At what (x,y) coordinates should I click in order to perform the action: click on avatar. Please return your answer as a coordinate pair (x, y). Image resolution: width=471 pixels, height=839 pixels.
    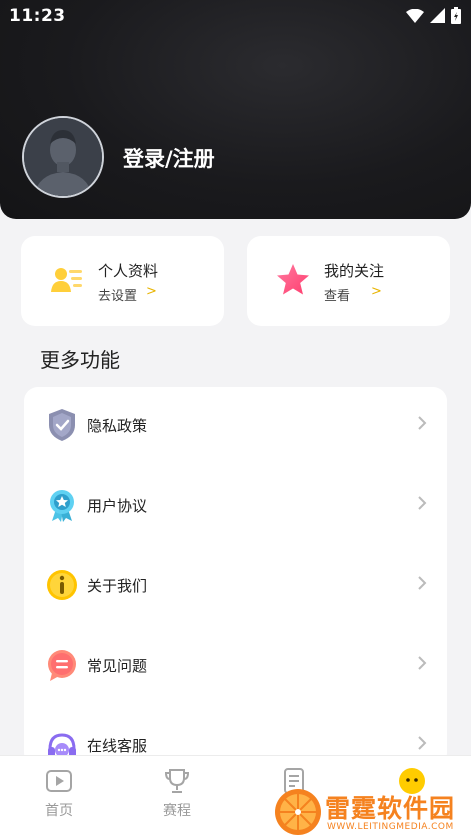
    Looking at the image, I should click on (63, 157).